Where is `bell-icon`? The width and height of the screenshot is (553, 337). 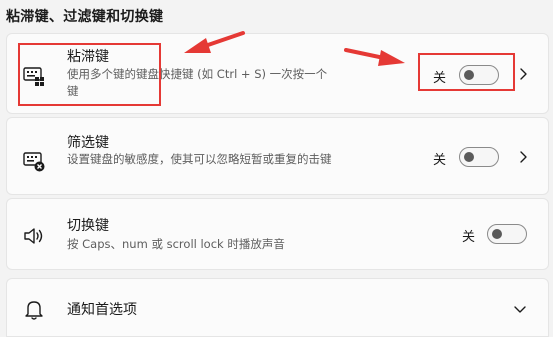 bell-icon is located at coordinates (34, 310).